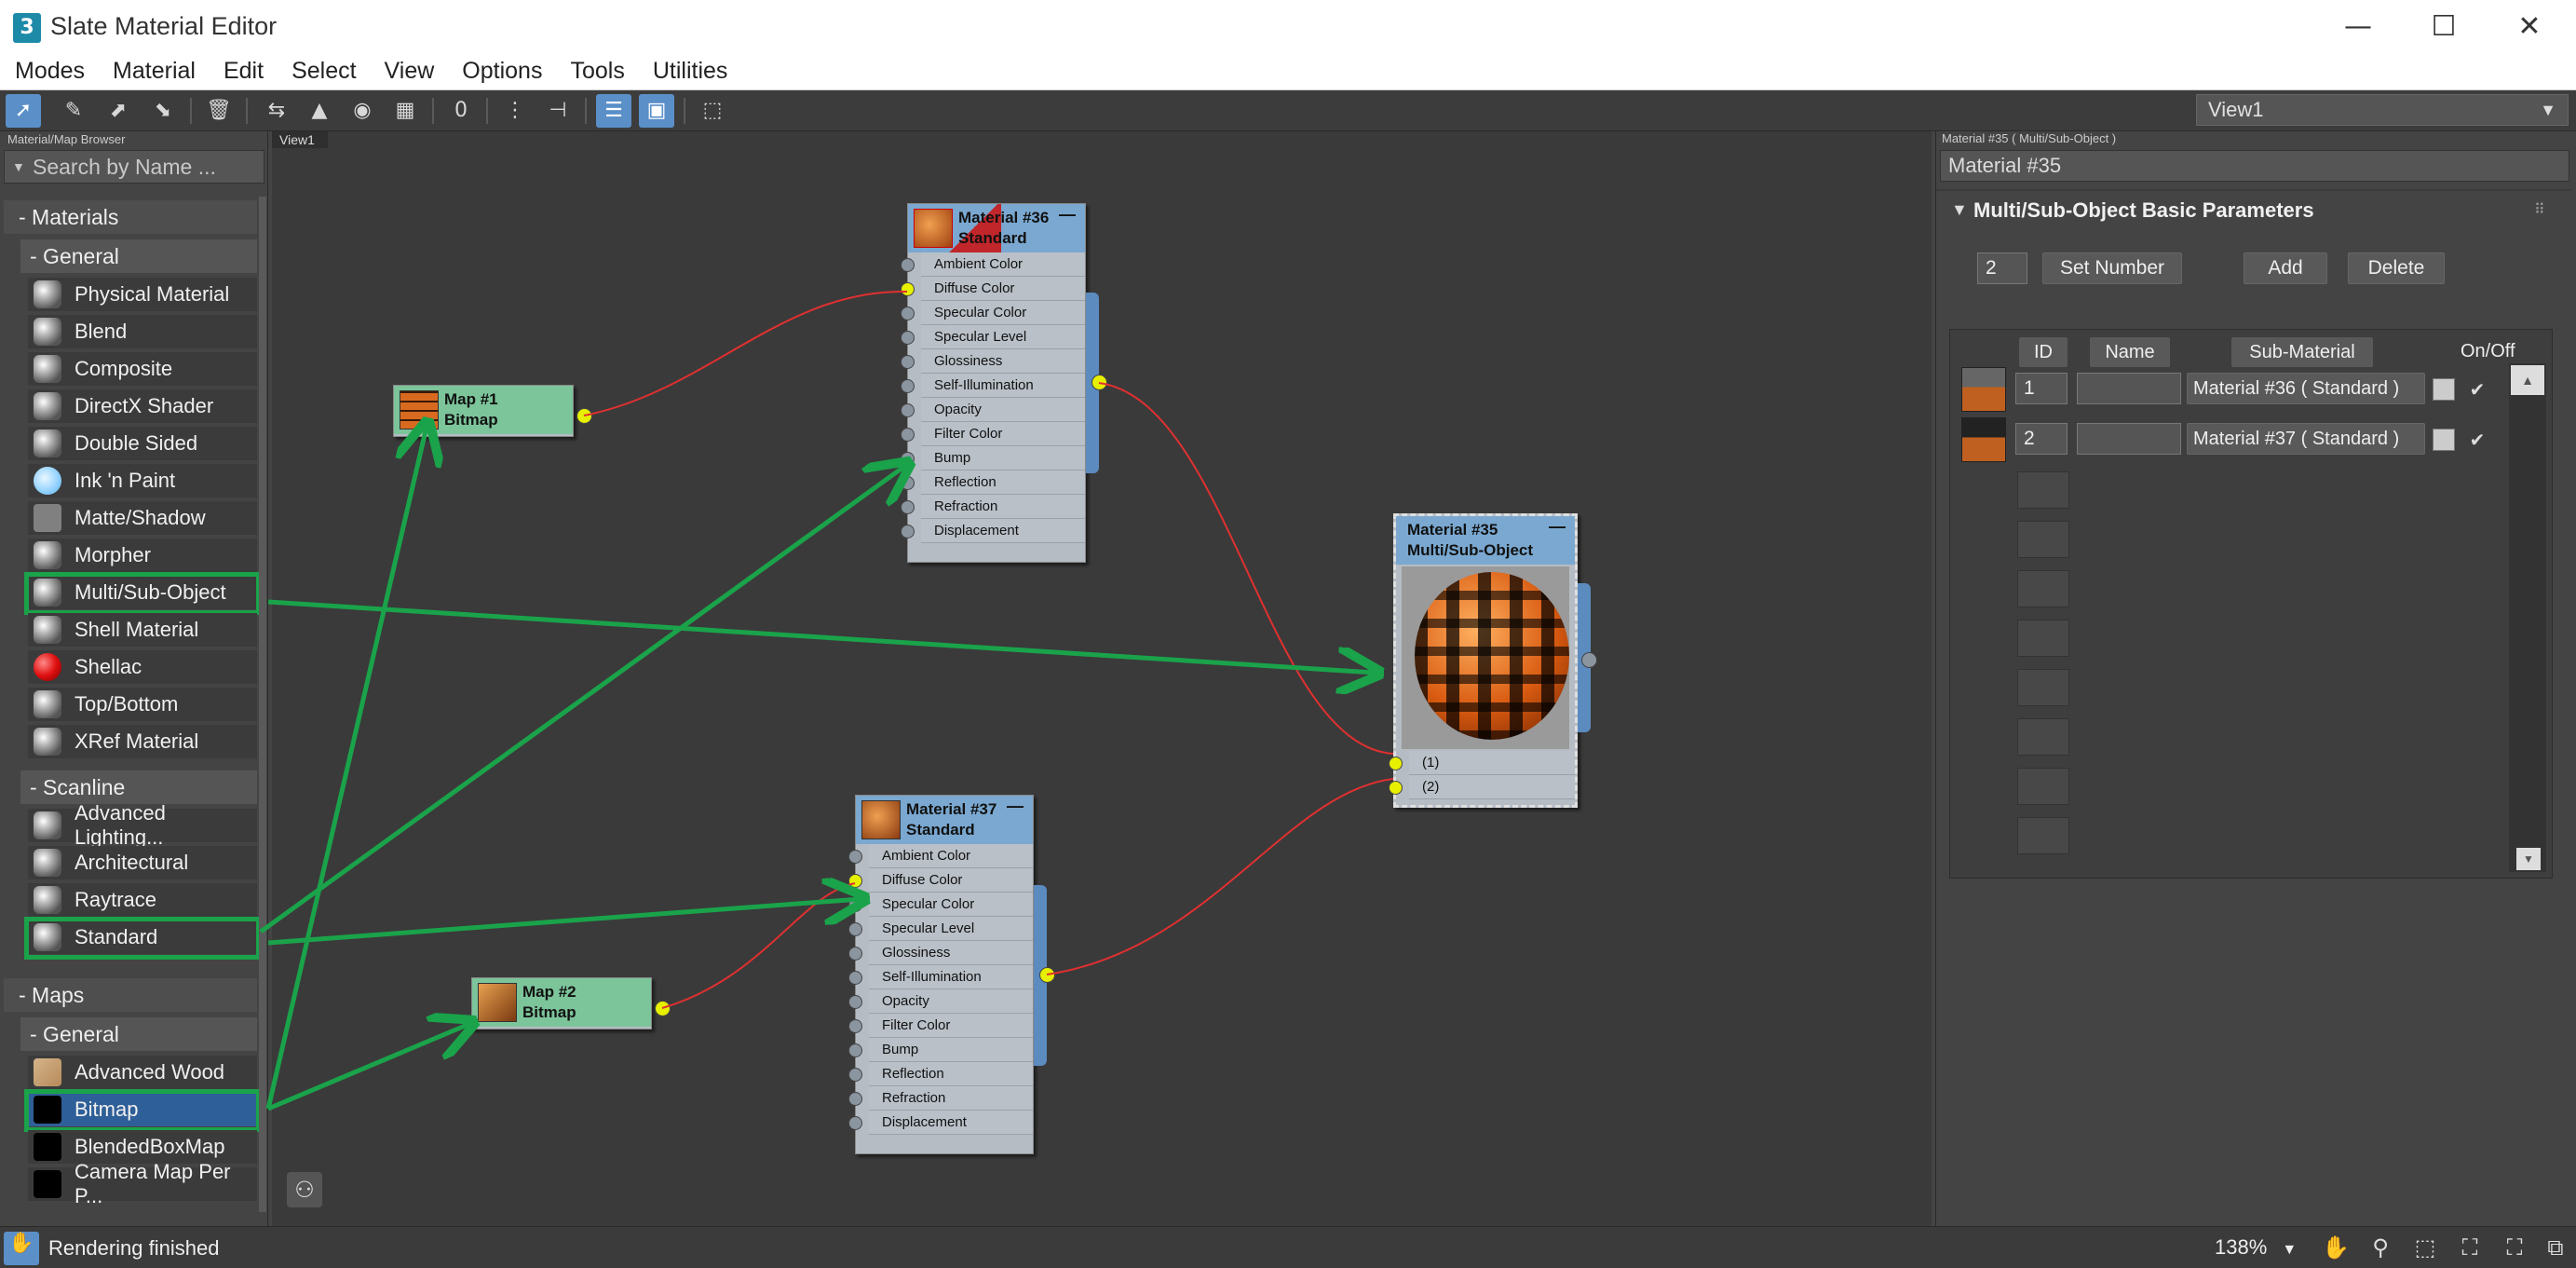  Describe the element at coordinates (362, 111) in the screenshot. I see `show-map-in-viewport-icon: ◉` at that location.